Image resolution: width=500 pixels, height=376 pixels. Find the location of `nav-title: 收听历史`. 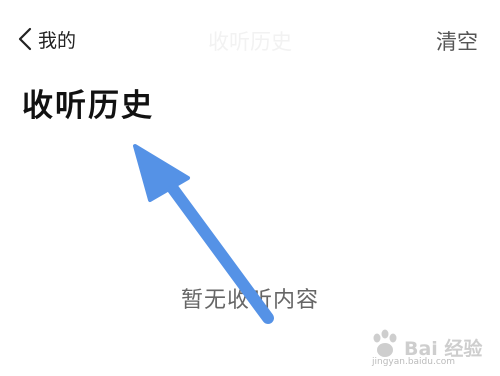

nav-title: 收听历史 is located at coordinates (250, 42).